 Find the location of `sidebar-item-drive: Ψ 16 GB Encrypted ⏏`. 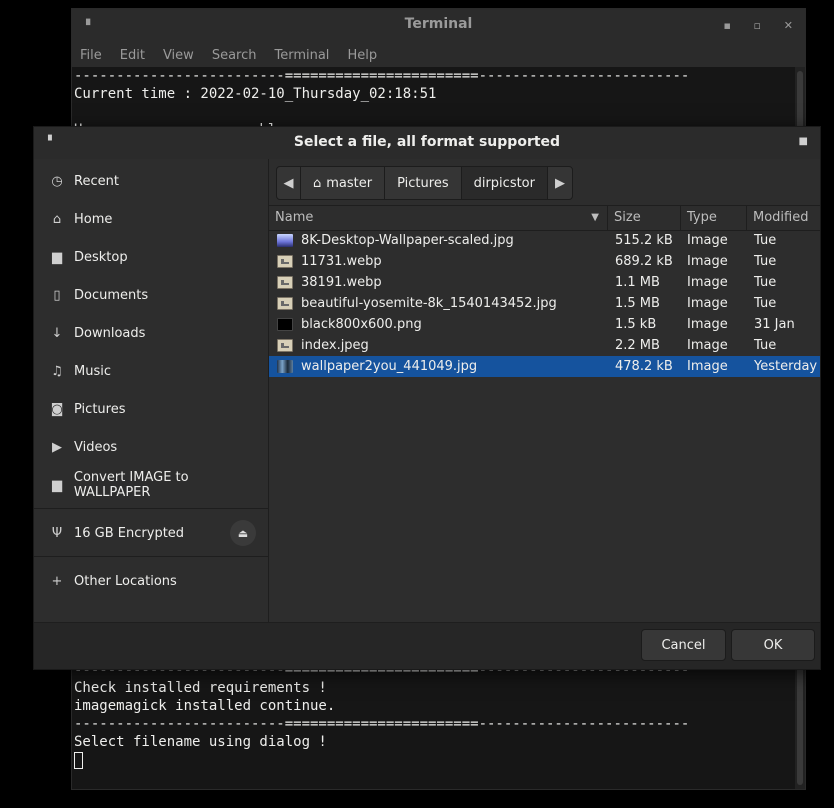

sidebar-item-drive: Ψ 16 GB Encrypted ⏏ is located at coordinates (151, 533).